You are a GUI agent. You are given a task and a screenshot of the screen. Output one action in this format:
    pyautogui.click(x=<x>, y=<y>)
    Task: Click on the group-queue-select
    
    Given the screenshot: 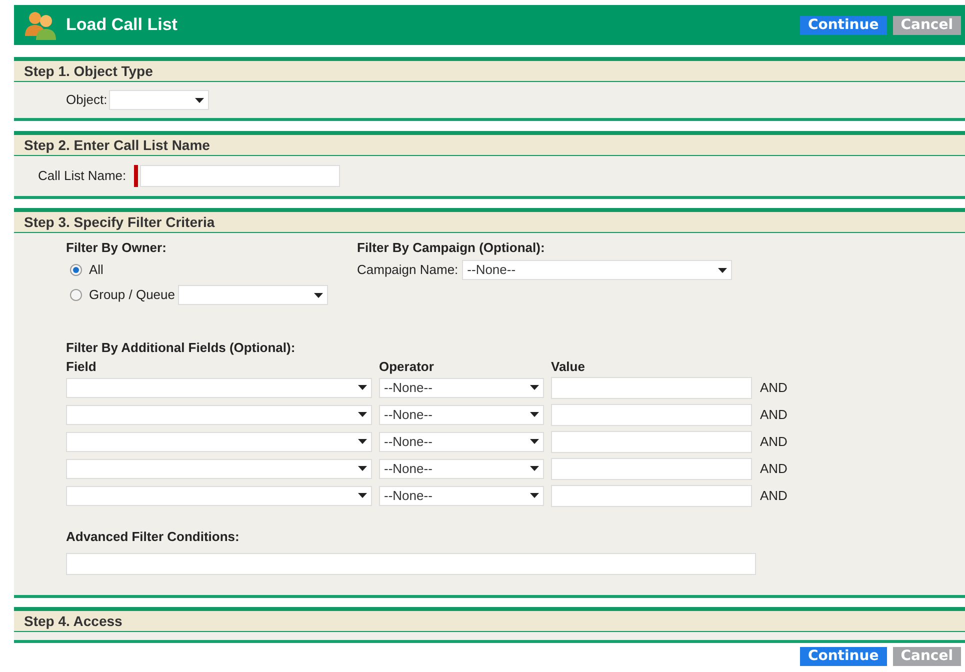 What is the action you would take?
    pyautogui.click(x=253, y=295)
    